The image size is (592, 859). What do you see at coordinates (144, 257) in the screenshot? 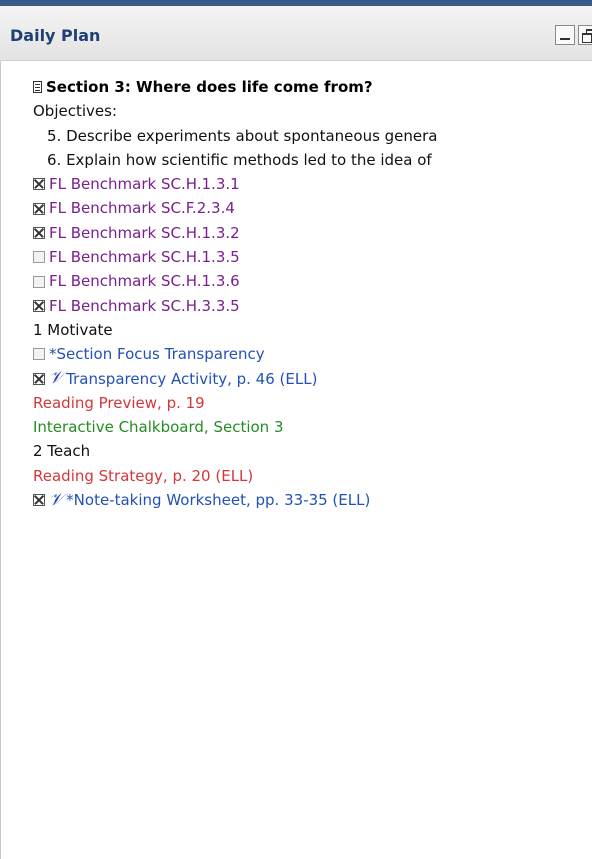
I see `benchmark-label: FL Benchmark SC.H.1.3.5` at bounding box center [144, 257].